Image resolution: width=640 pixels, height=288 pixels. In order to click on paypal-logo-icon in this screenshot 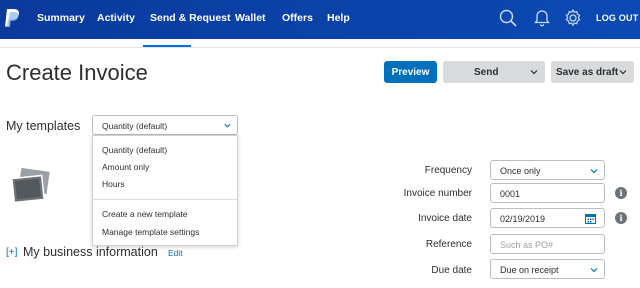, I will do `click(12, 19)`.